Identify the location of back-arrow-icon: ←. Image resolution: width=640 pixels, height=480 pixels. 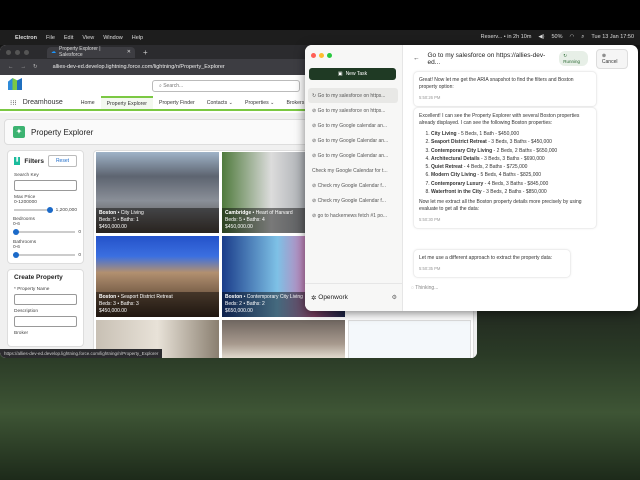
(416, 58).